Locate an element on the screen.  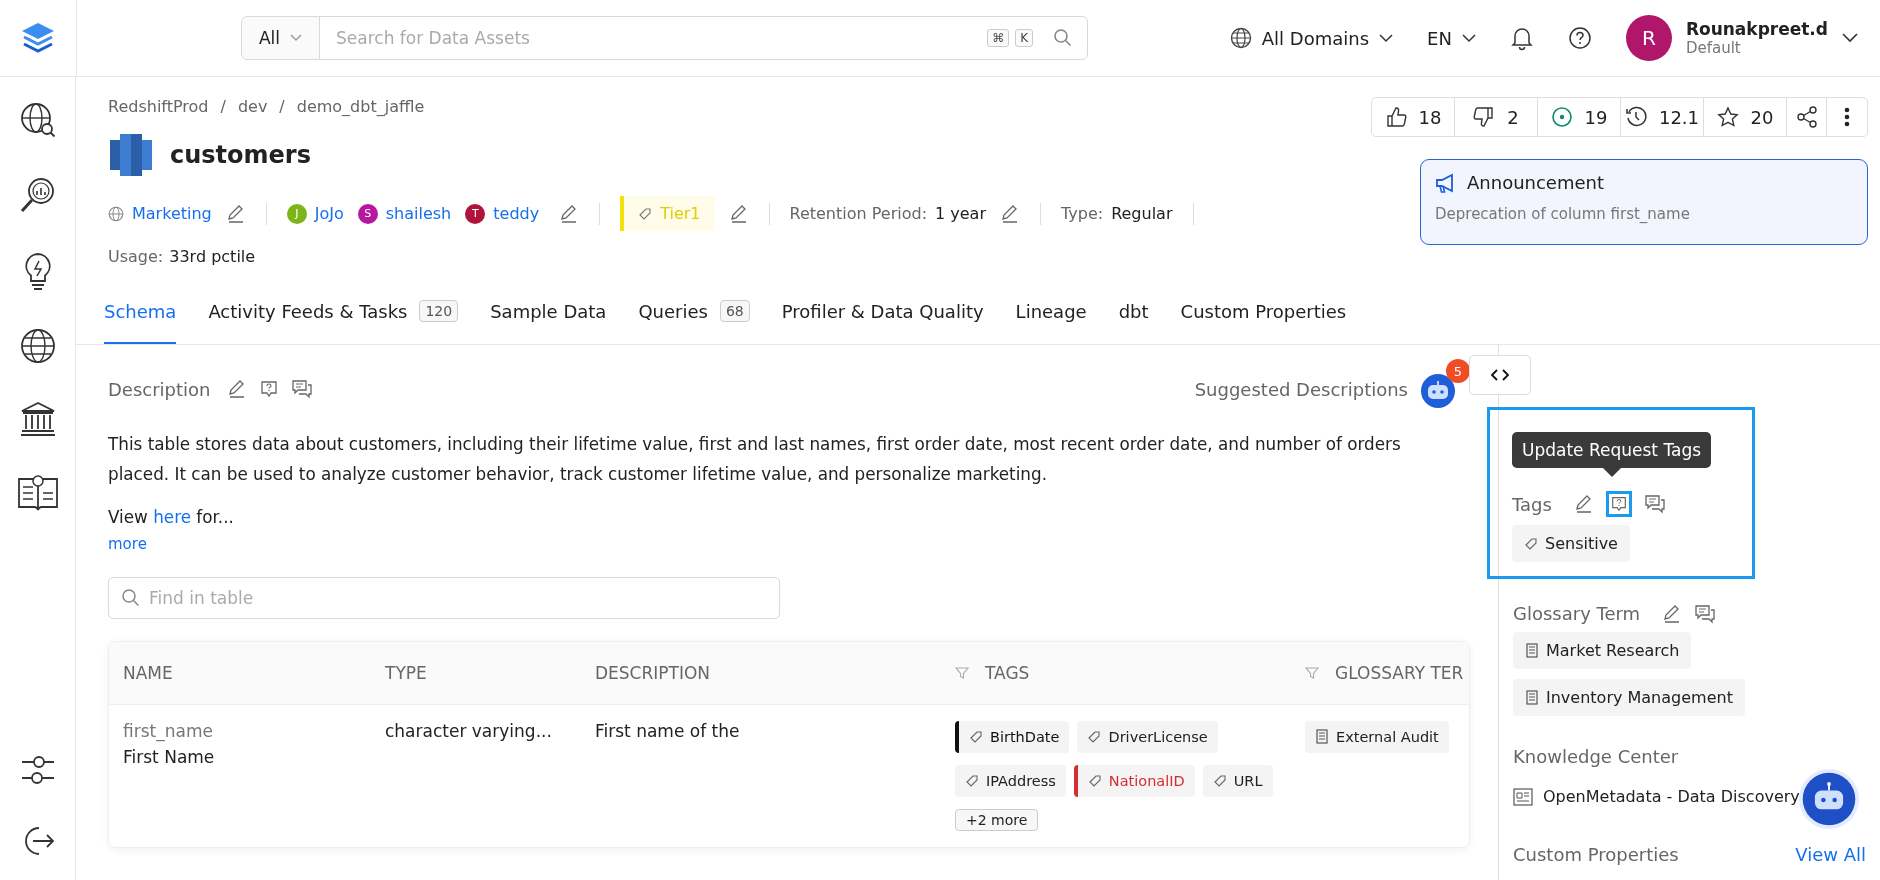
dislike-button: 2 is located at coordinates (1496, 117).